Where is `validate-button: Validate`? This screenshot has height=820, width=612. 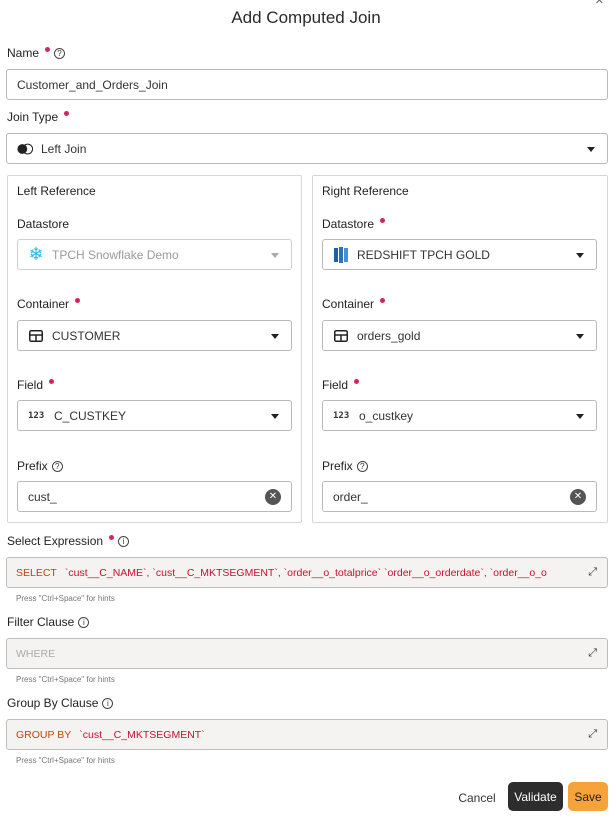
validate-button: Validate is located at coordinates (535, 796).